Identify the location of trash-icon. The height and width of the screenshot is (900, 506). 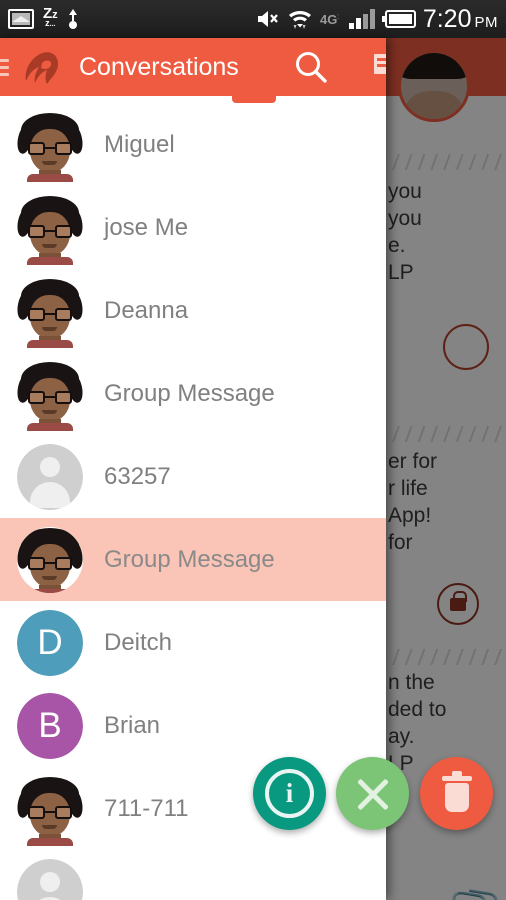
(456, 791).